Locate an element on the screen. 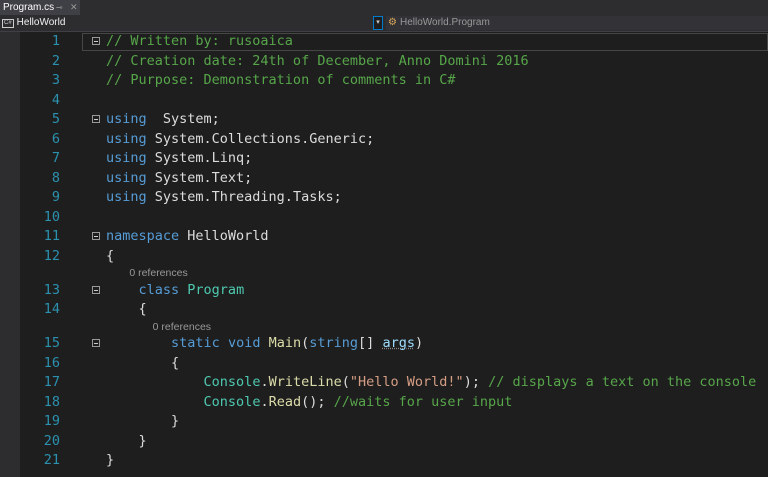 The width and height of the screenshot is (768, 477). code-line: 4 is located at coordinates (394, 101).